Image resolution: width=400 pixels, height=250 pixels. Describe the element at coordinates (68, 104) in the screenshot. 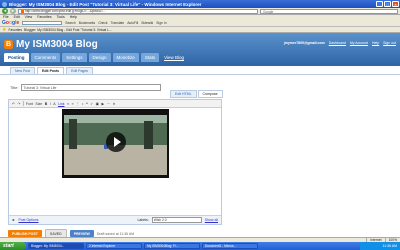

I see `align-left-icon: ≡` at that location.